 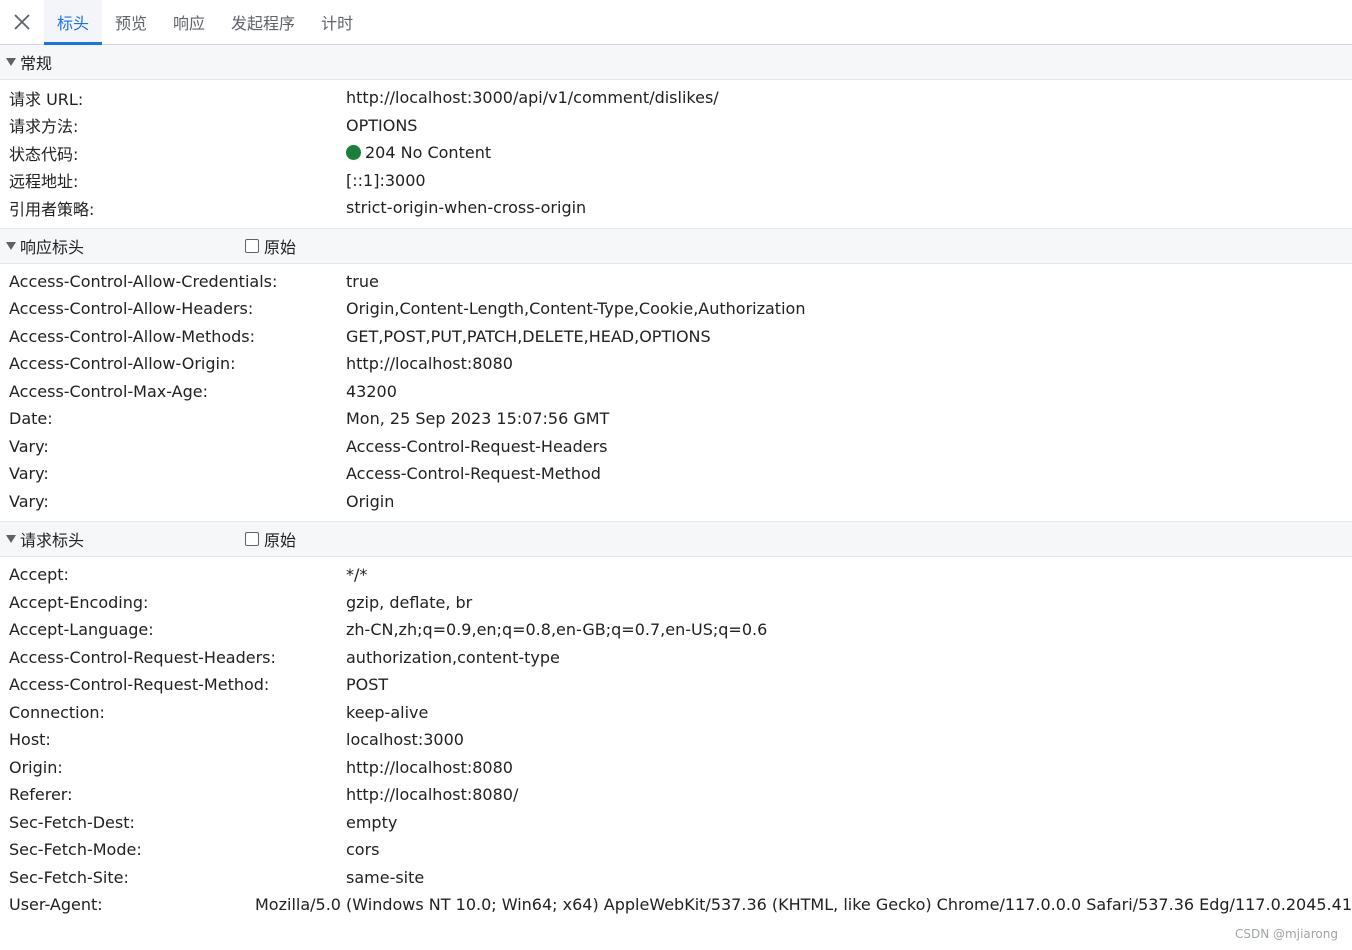 I want to click on header-key: Accept:, so click(x=39, y=575).